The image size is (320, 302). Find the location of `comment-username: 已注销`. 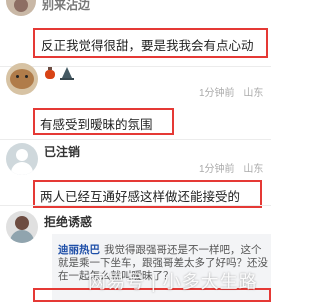

comment-username: 已注销 is located at coordinates (62, 151).